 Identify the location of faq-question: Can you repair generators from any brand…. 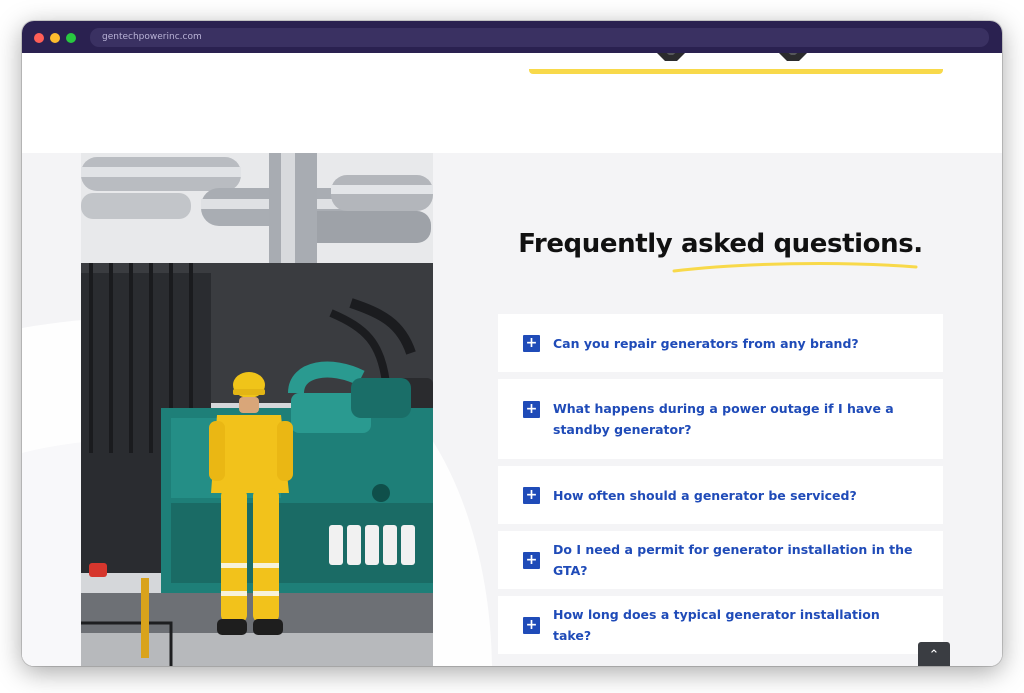
(706, 343).